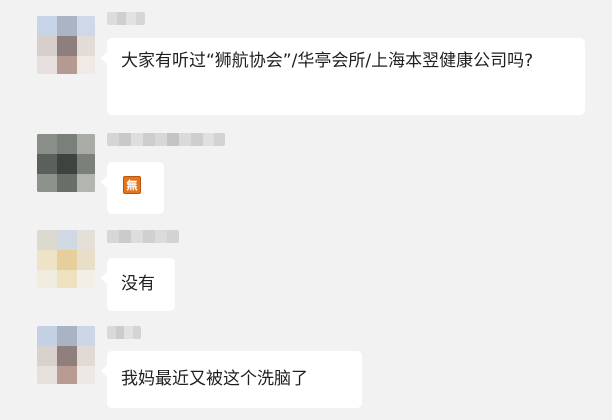 This screenshot has height=420, width=612. What do you see at coordinates (343, 76) in the screenshot?
I see `message-bubble: 大家有听过“狮航协会”/华亭会所/上海本翌健康公司吗?` at bounding box center [343, 76].